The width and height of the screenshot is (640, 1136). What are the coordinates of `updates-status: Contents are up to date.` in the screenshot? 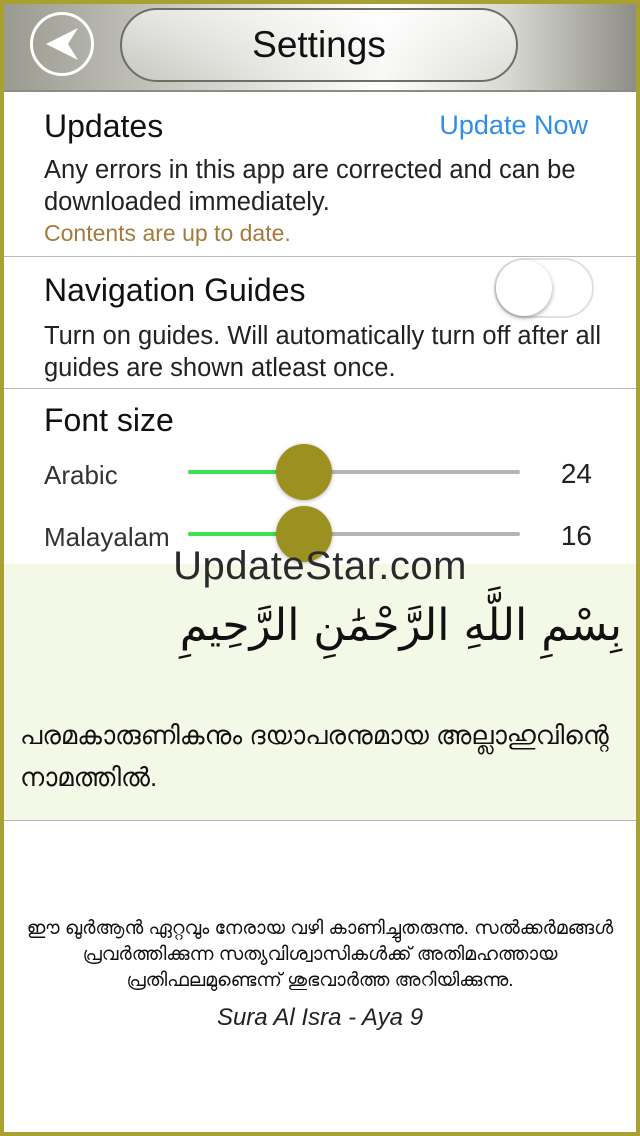 It's located at (167, 233).